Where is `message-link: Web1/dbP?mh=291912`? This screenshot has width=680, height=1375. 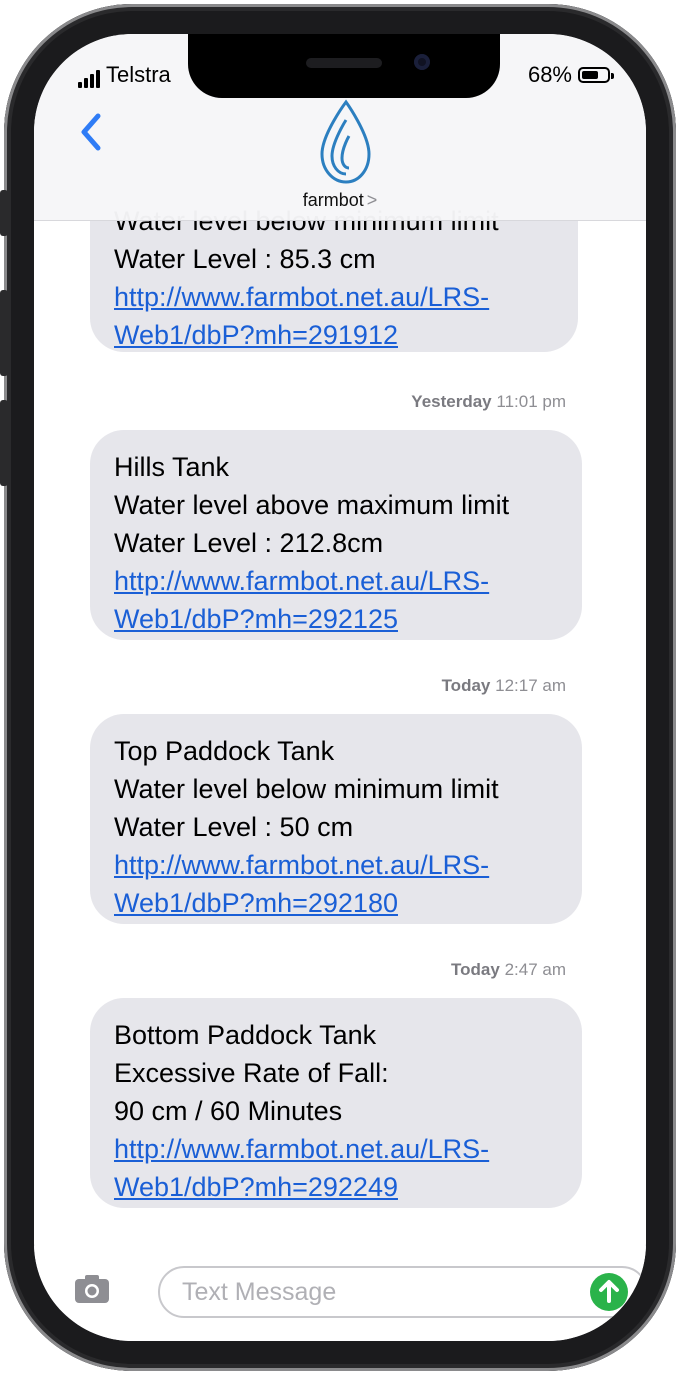 message-link: Web1/dbP?mh=291912 is located at coordinates (333, 335).